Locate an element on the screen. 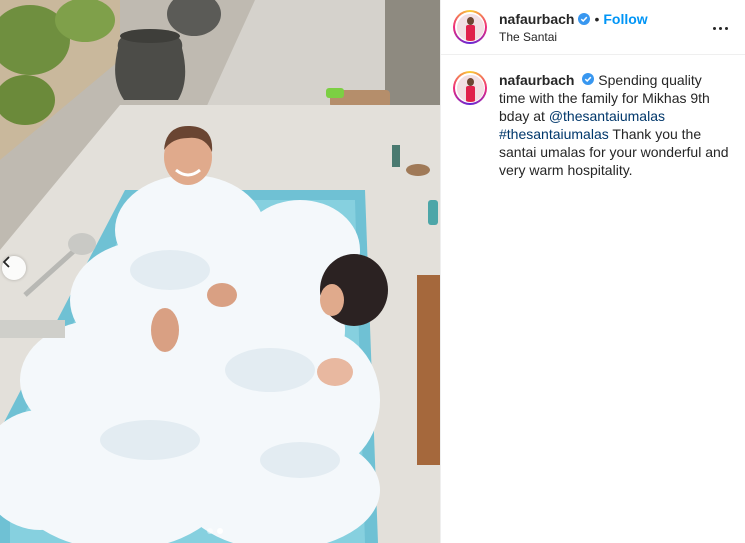 This screenshot has height=543, width=745. carousel-dot-active is located at coordinates (220, 531).